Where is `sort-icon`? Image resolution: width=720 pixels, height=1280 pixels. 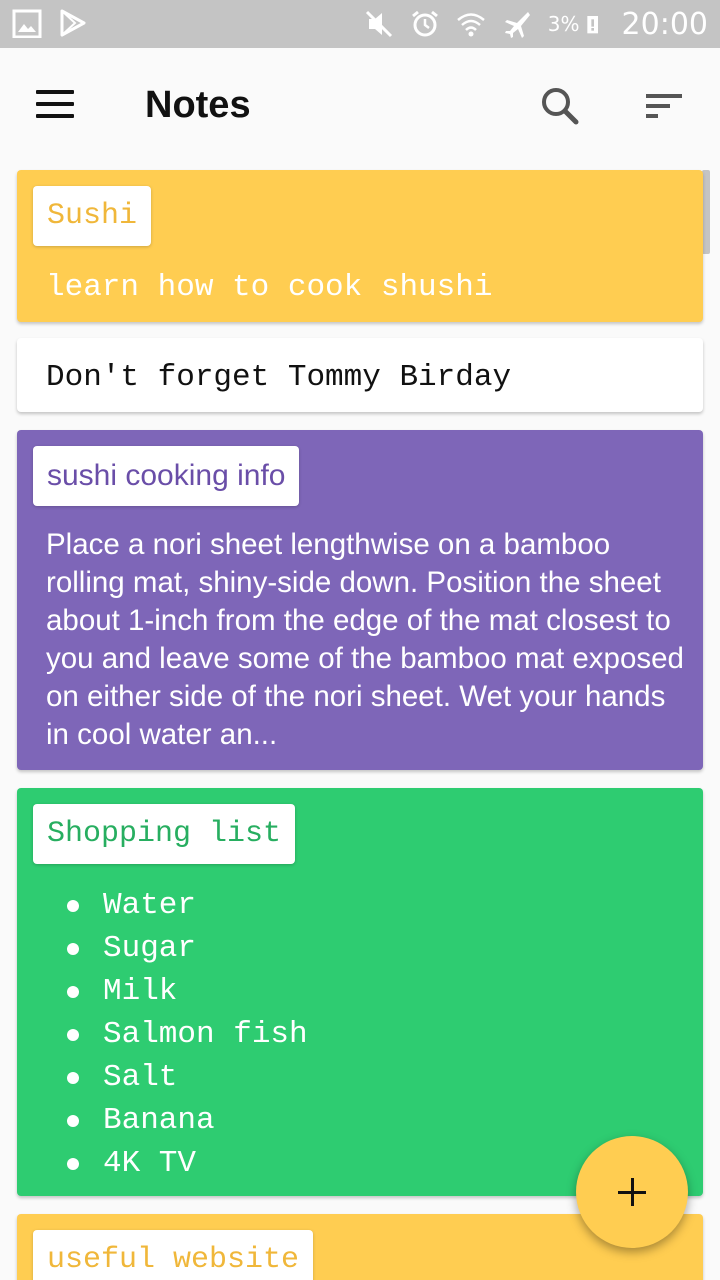
sort-icon is located at coordinates (664, 108).